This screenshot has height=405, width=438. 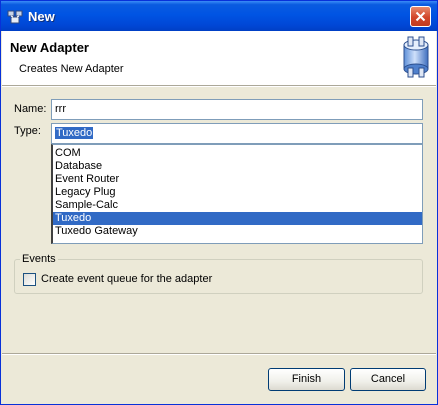 I want to click on list-item: Tuxedo Gateway, so click(x=237, y=231).